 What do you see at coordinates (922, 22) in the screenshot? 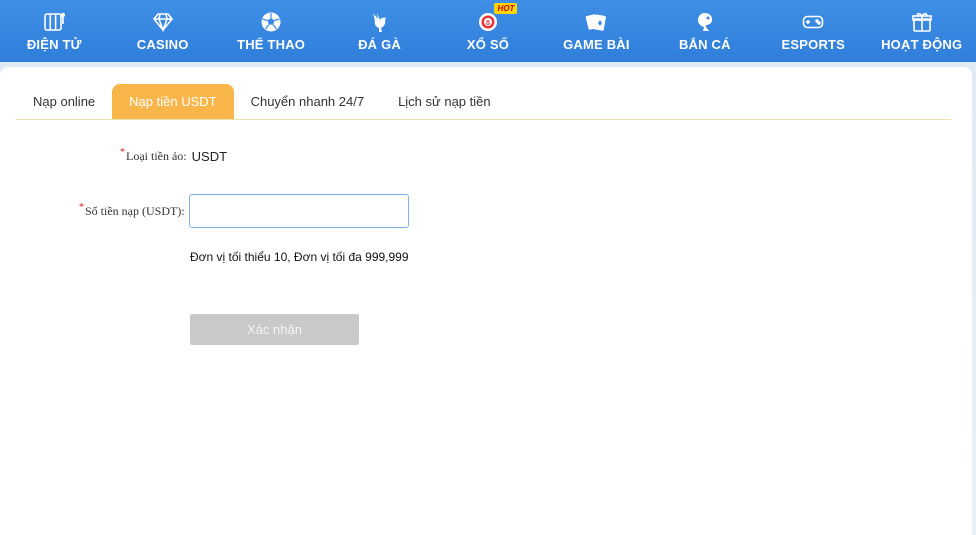
I see `gift-icon` at bounding box center [922, 22].